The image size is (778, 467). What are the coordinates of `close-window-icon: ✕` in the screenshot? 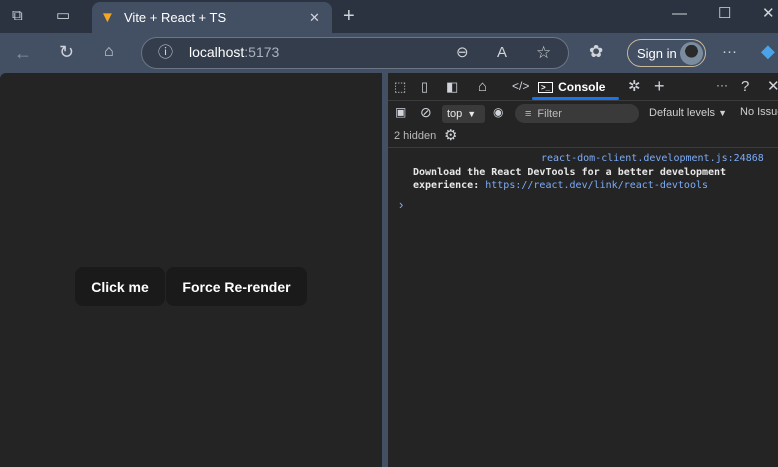 It's located at (768, 13).